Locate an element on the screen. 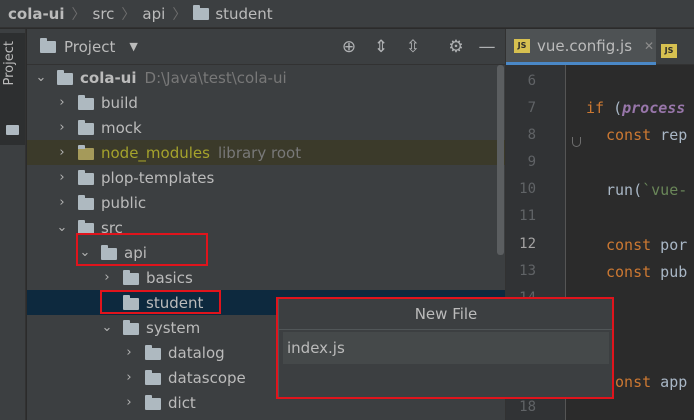  code-token: app is located at coordinates (669, 382).